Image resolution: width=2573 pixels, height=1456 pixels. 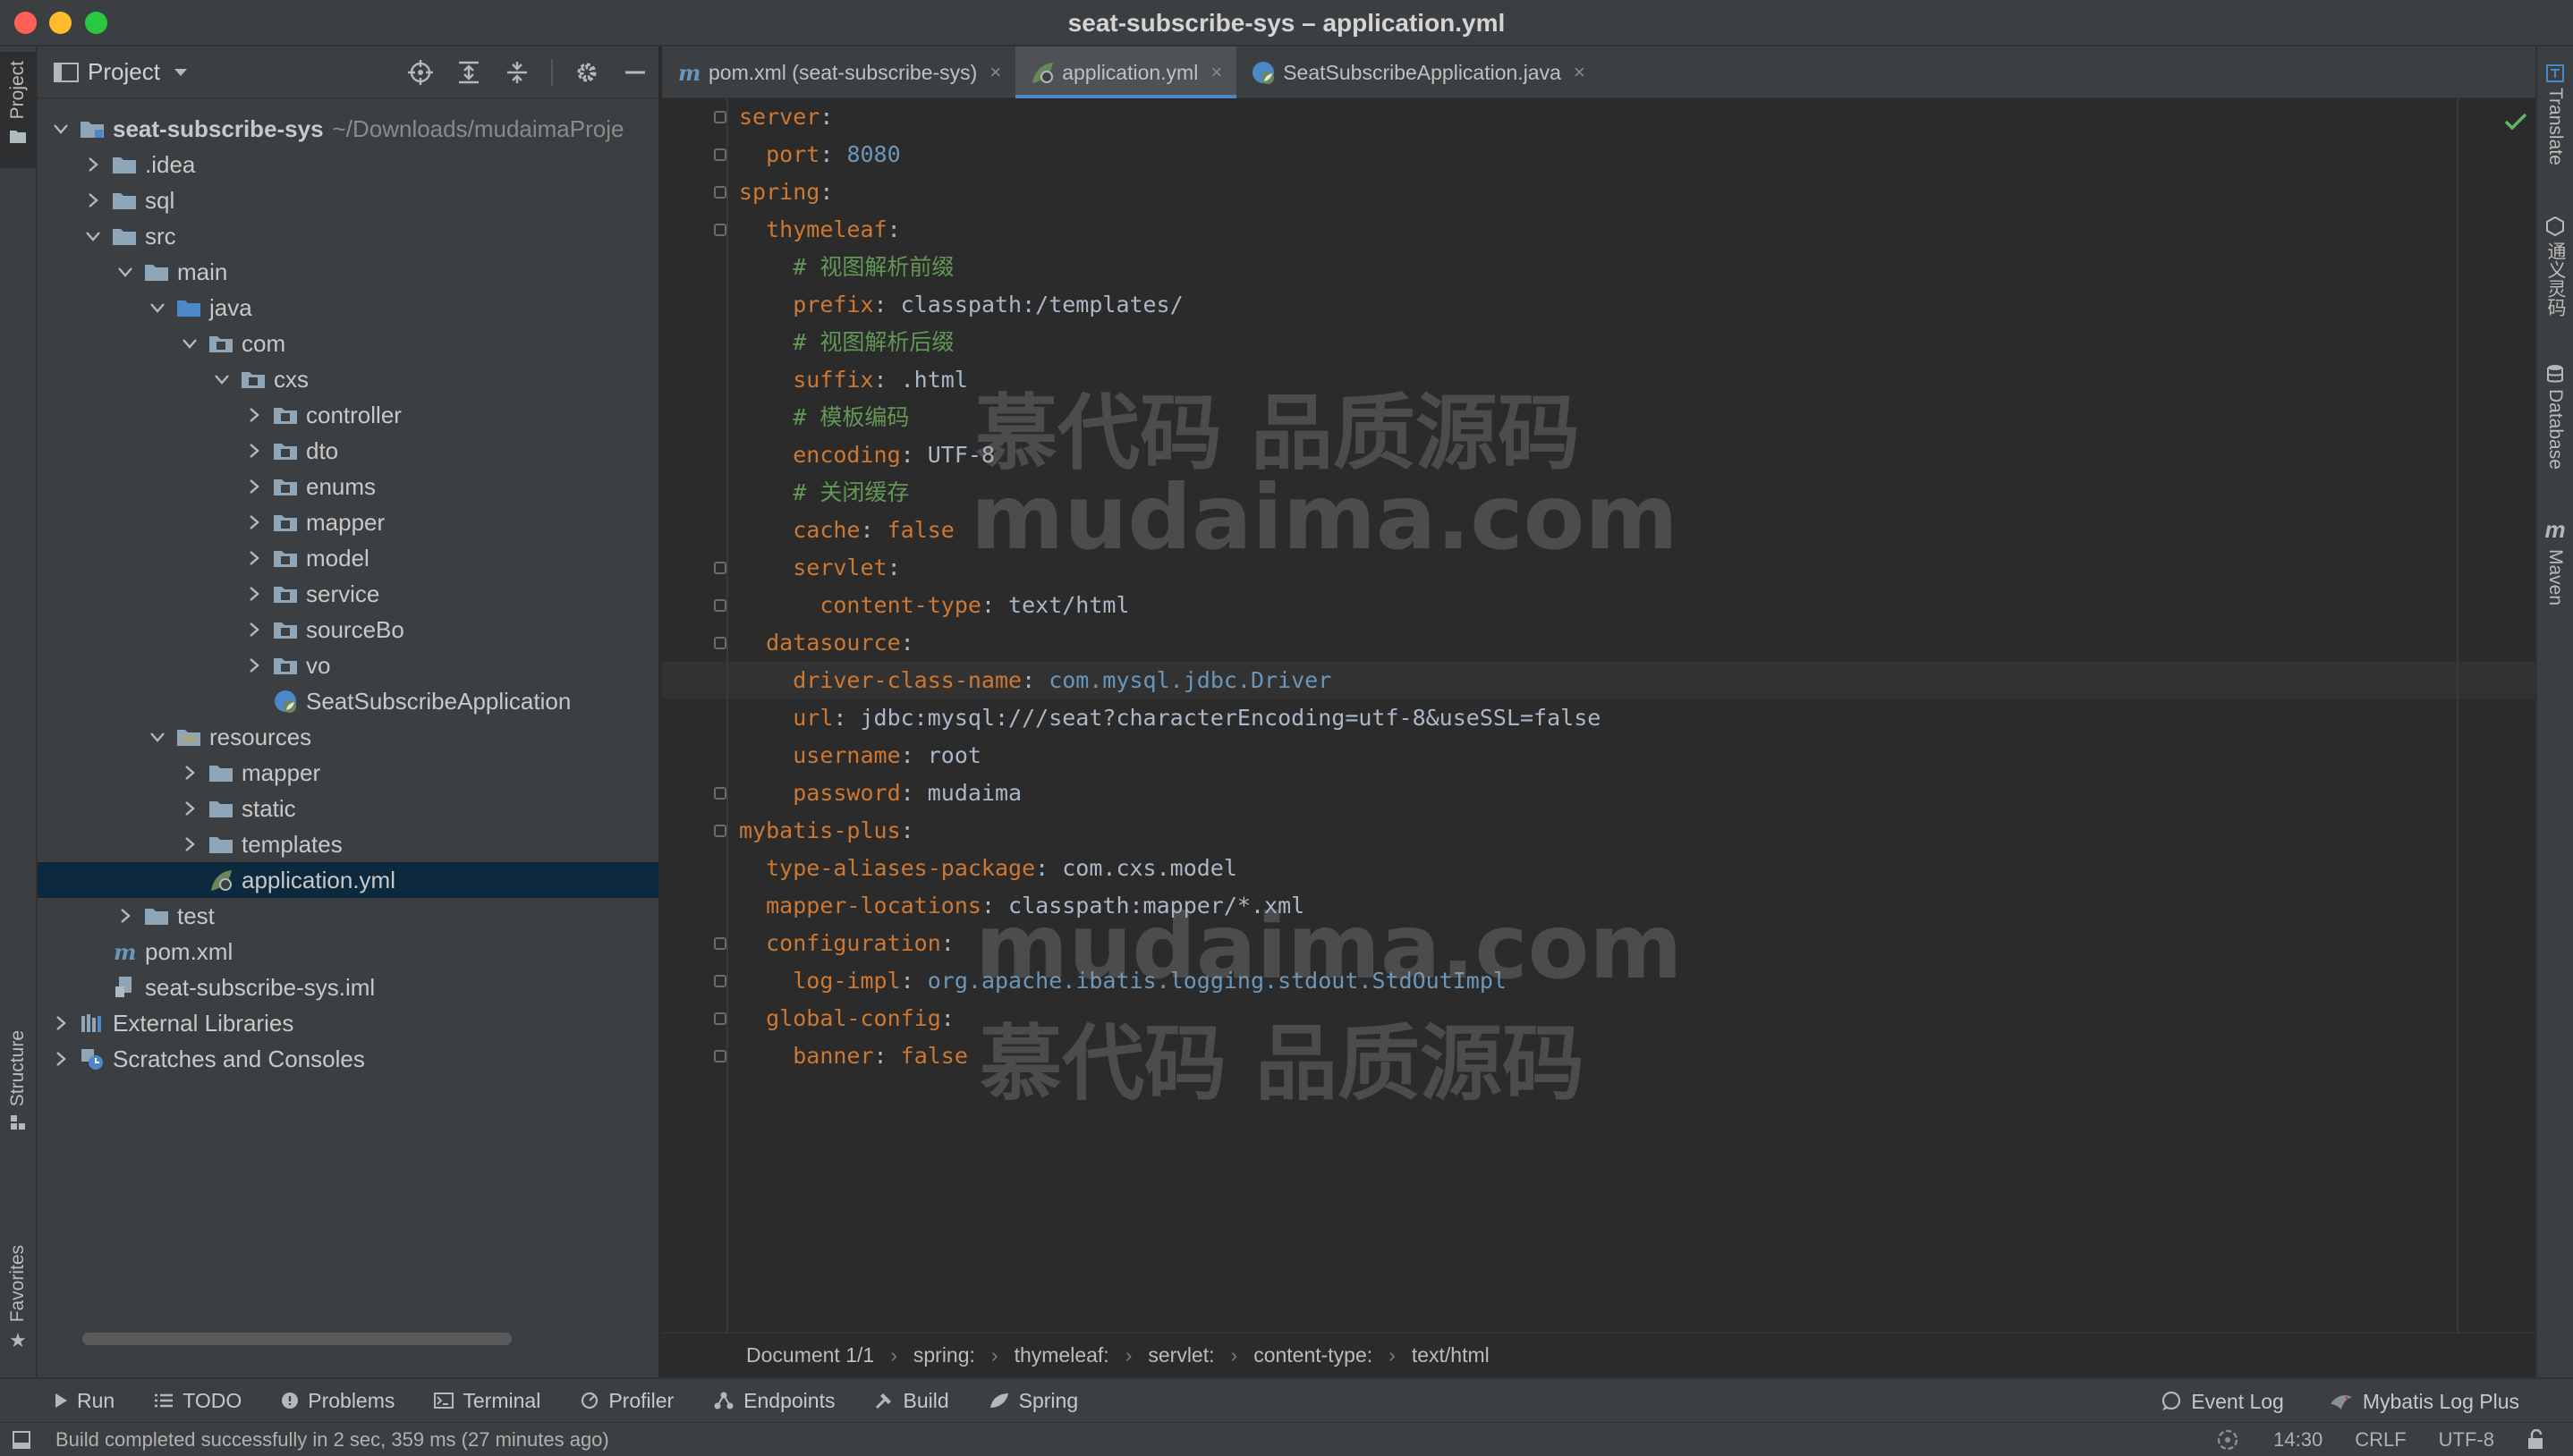 I want to click on tree-item: java, so click(x=348, y=308).